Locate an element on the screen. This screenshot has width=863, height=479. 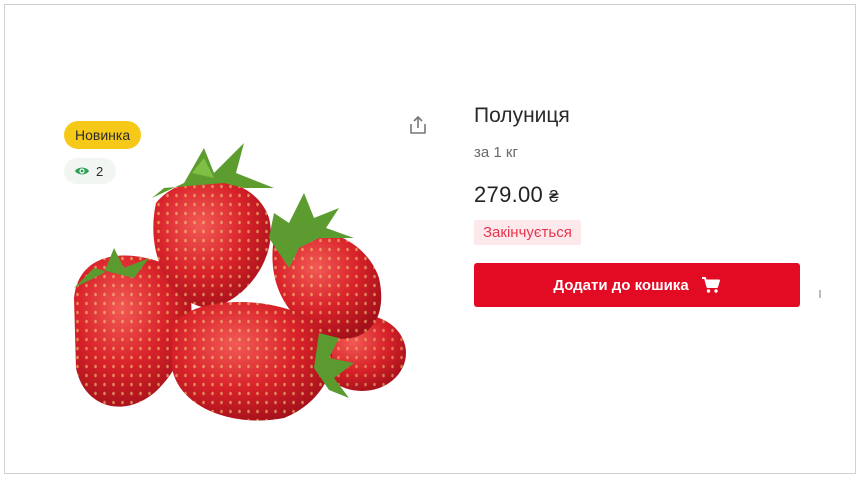
add-to-cart-button: Додати до кошика is located at coordinates (637, 285).